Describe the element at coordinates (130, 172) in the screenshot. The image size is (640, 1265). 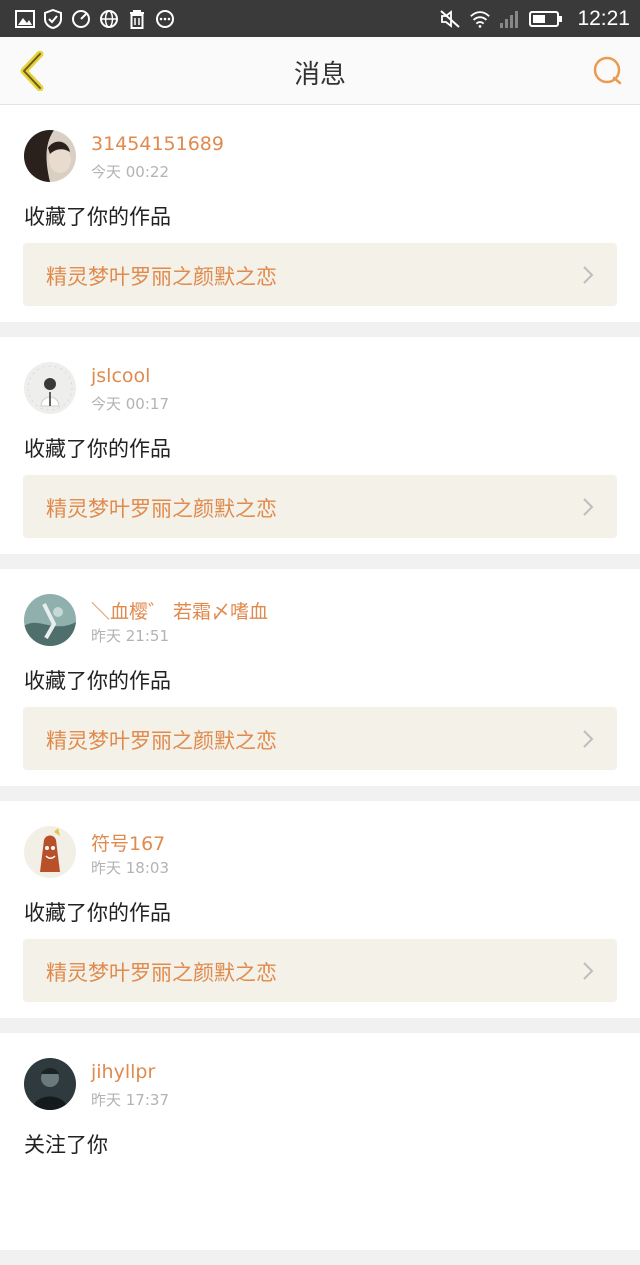
I see `message-time: 今天 00:22` at that location.